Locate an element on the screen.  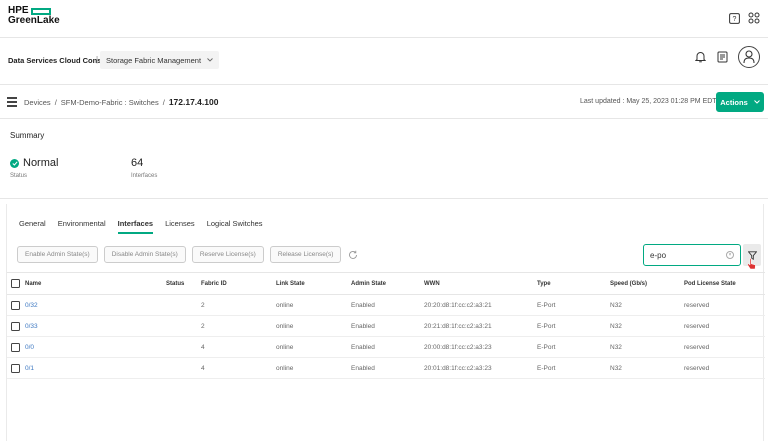
tab-environmental: Environmental is located at coordinates (82, 225).